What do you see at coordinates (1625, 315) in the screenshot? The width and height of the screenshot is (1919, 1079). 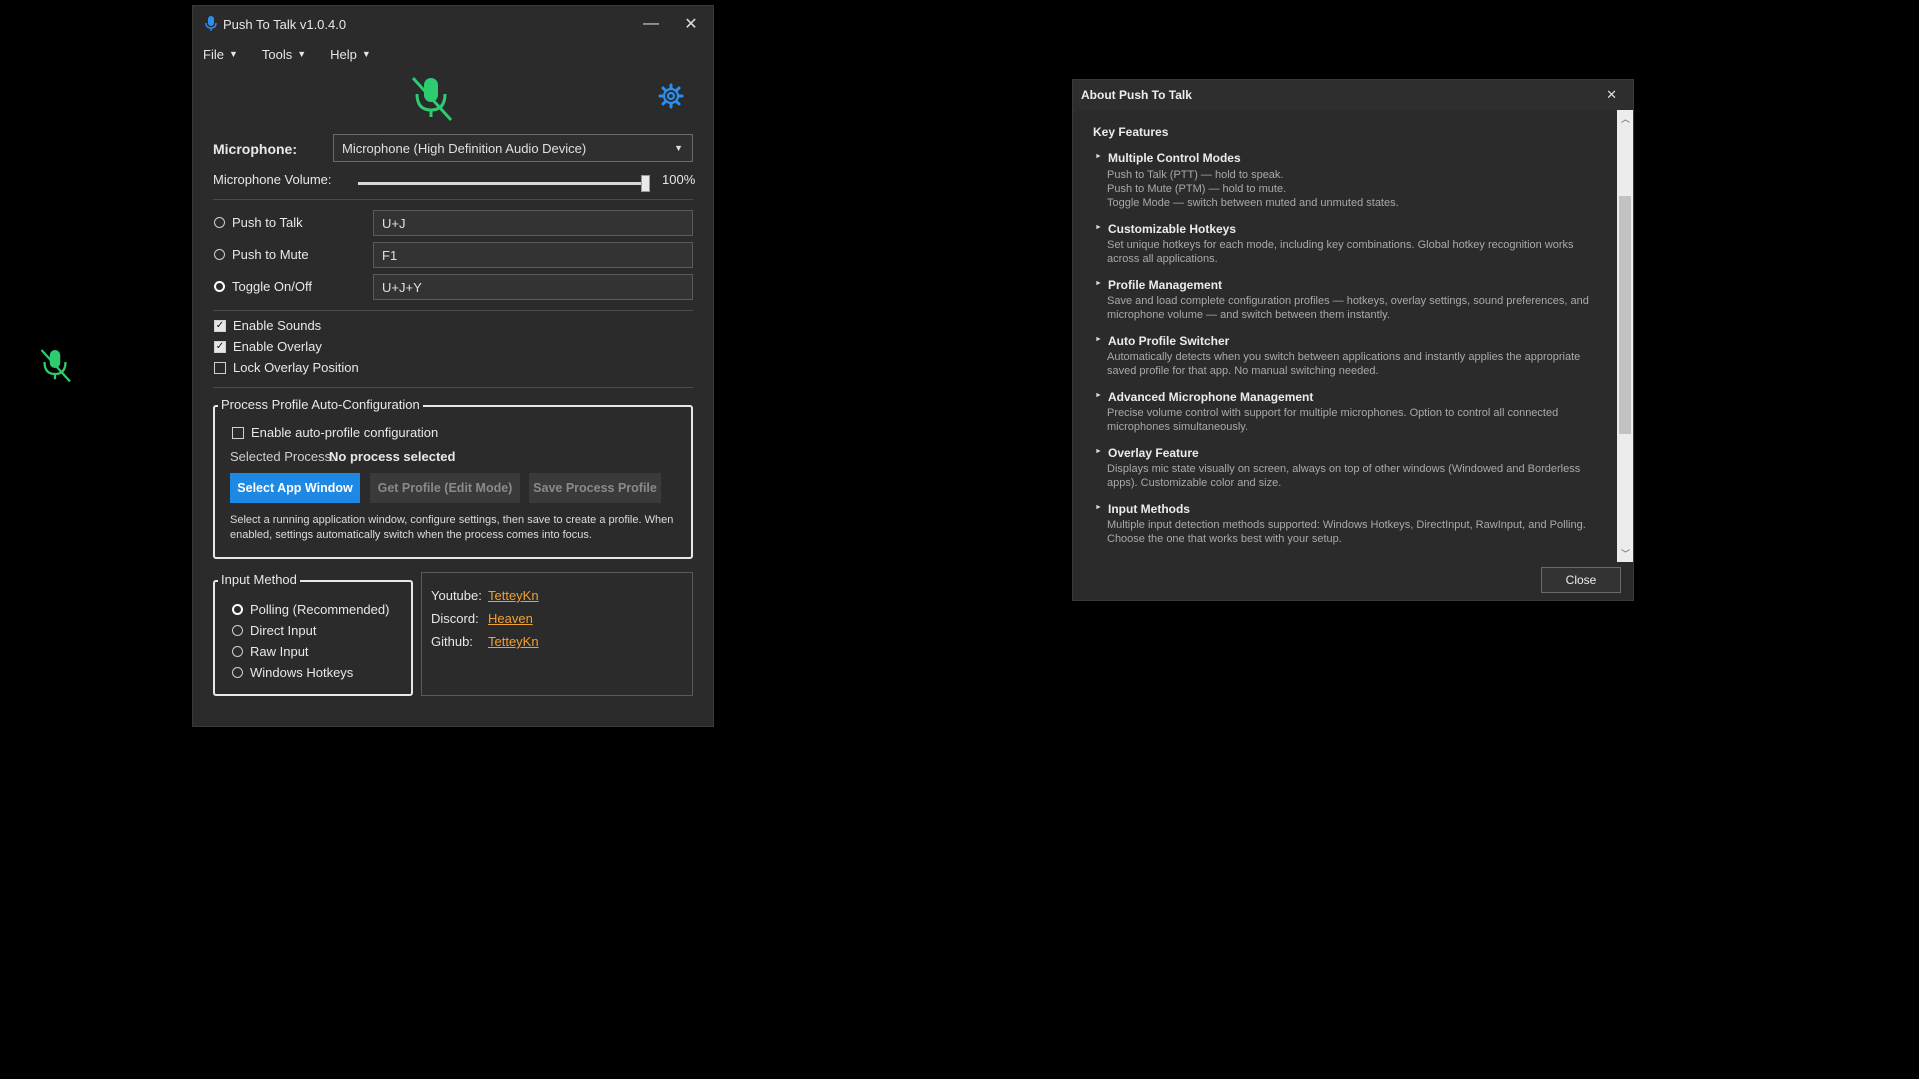 I see `scrollbar-thumb` at bounding box center [1625, 315].